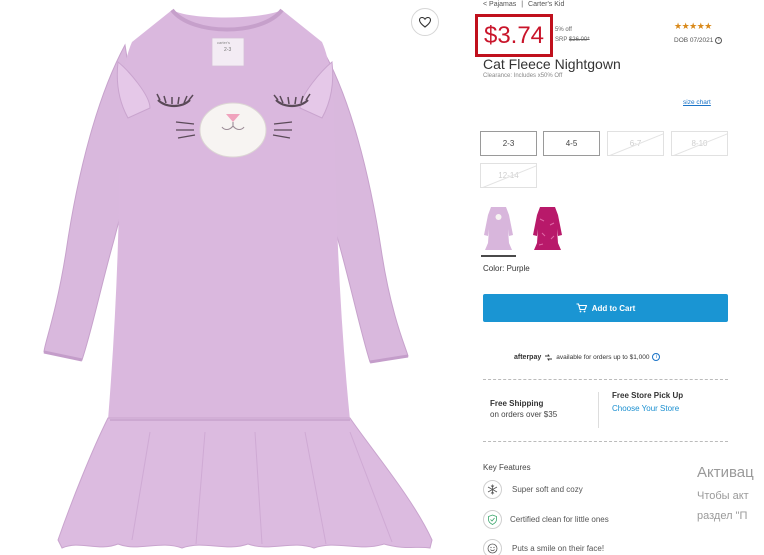 The image size is (764, 555). I want to click on afterpay-text: available for orders up to $1,000, so click(603, 357).